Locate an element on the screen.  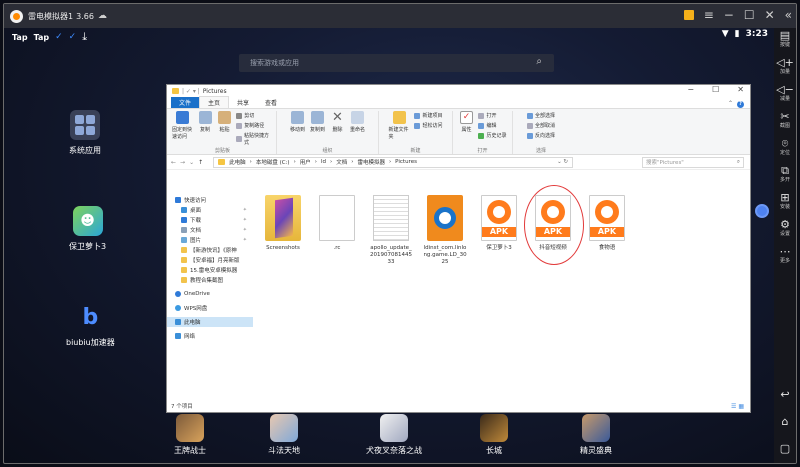
back-icon: ← is located at coordinates (173, 162).